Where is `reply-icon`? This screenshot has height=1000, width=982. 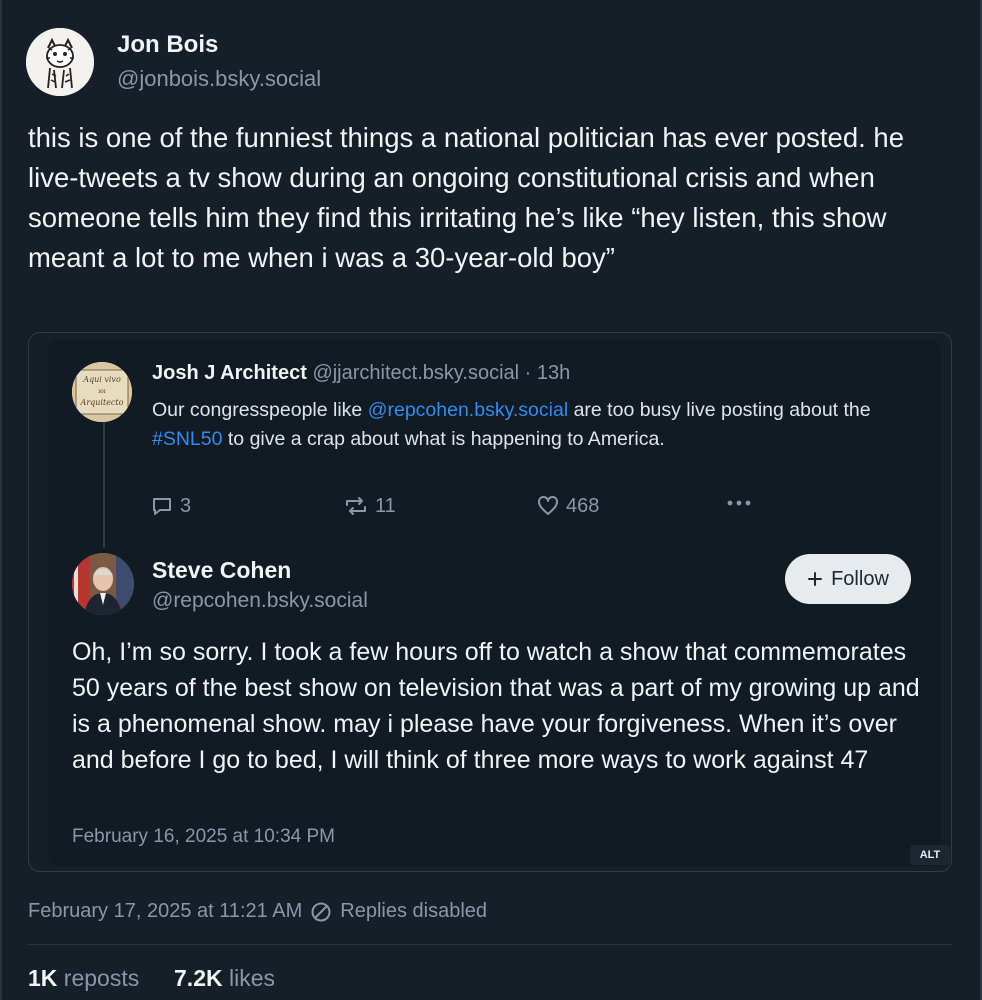
reply-icon is located at coordinates (162, 506).